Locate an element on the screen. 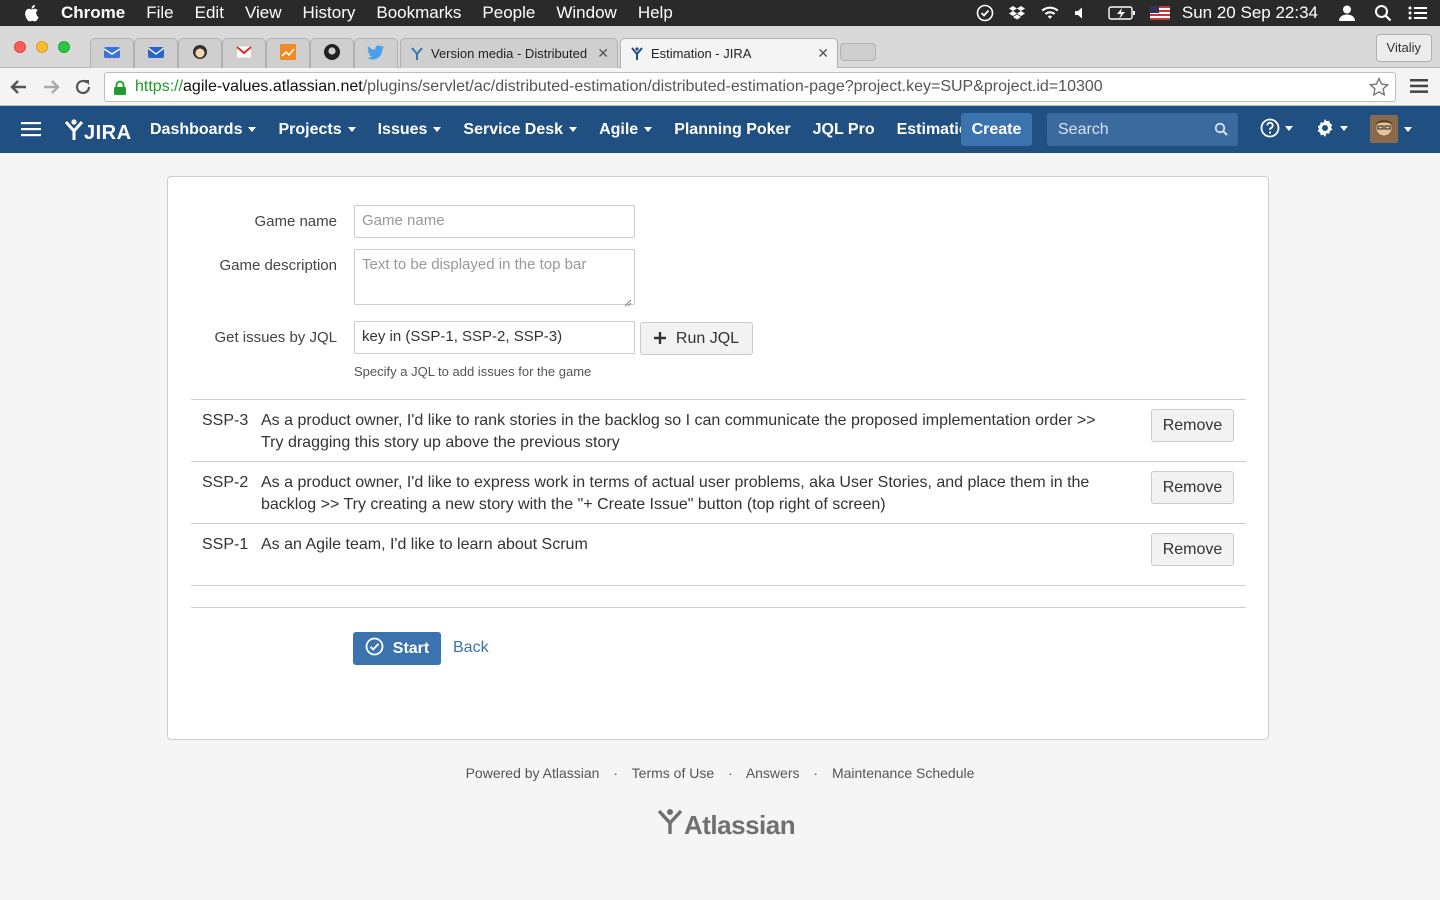 The image size is (1440, 900). wifi-icon is located at coordinates (1050, 13).